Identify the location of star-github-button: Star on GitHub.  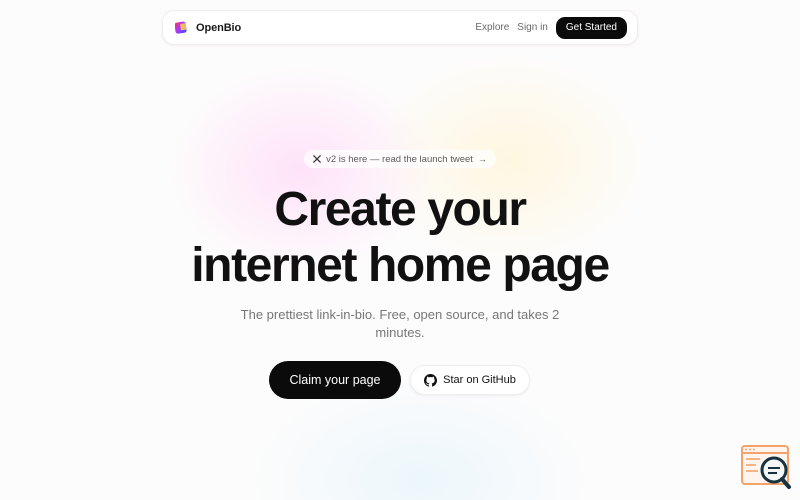
(470, 380).